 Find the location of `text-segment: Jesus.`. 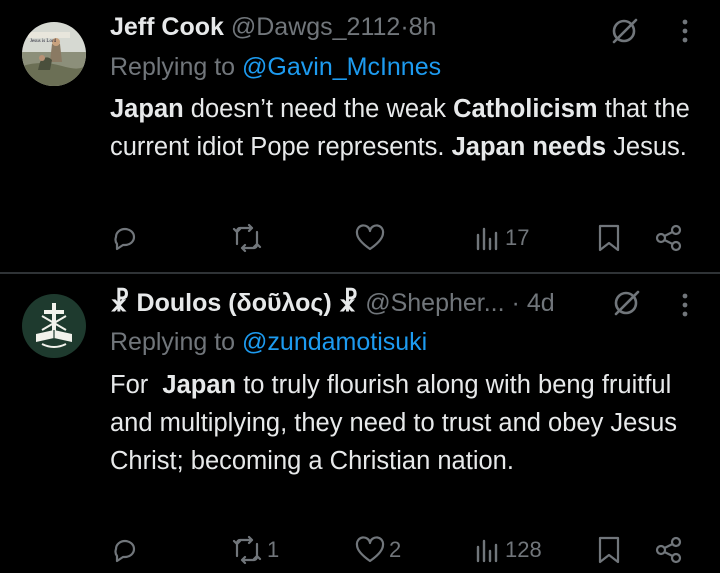

text-segment: Jesus. is located at coordinates (646, 147).